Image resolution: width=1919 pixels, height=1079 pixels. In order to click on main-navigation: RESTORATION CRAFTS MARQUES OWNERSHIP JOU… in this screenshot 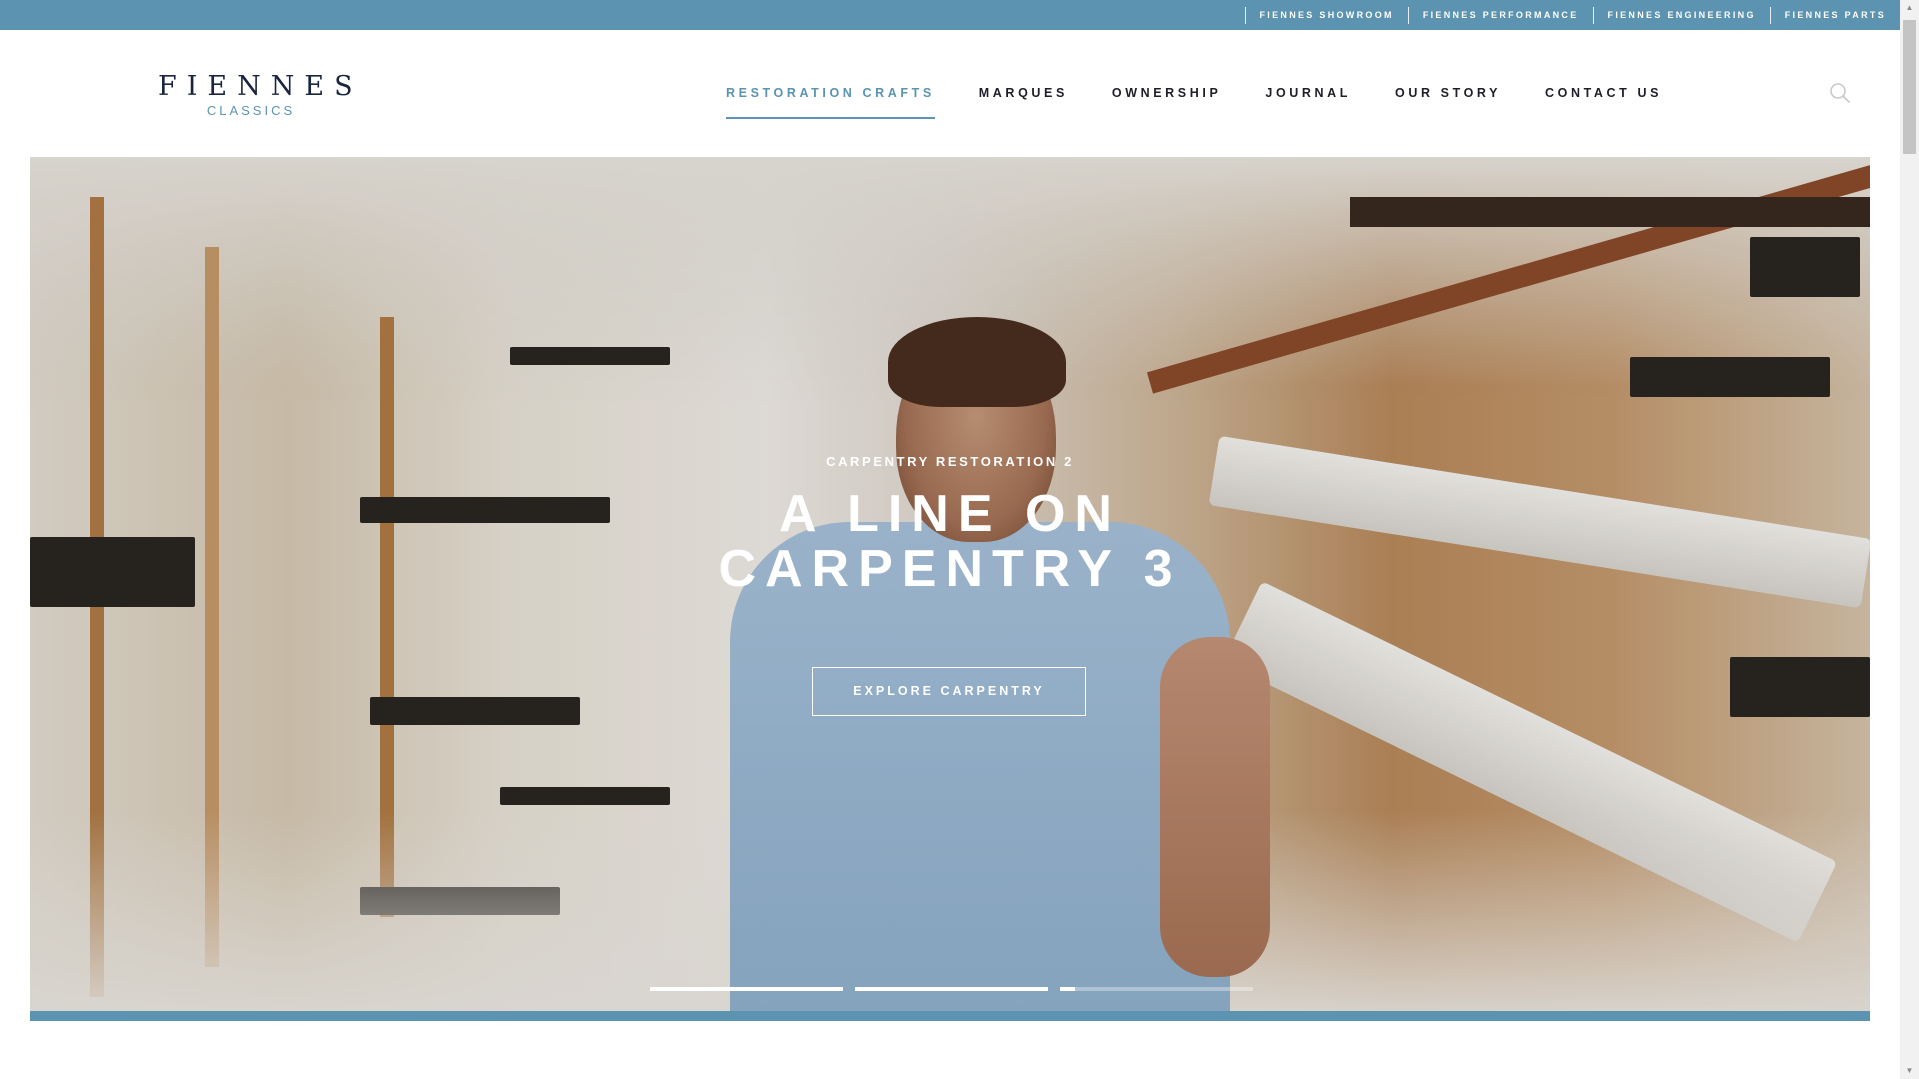, I will do `click(1216, 101)`.